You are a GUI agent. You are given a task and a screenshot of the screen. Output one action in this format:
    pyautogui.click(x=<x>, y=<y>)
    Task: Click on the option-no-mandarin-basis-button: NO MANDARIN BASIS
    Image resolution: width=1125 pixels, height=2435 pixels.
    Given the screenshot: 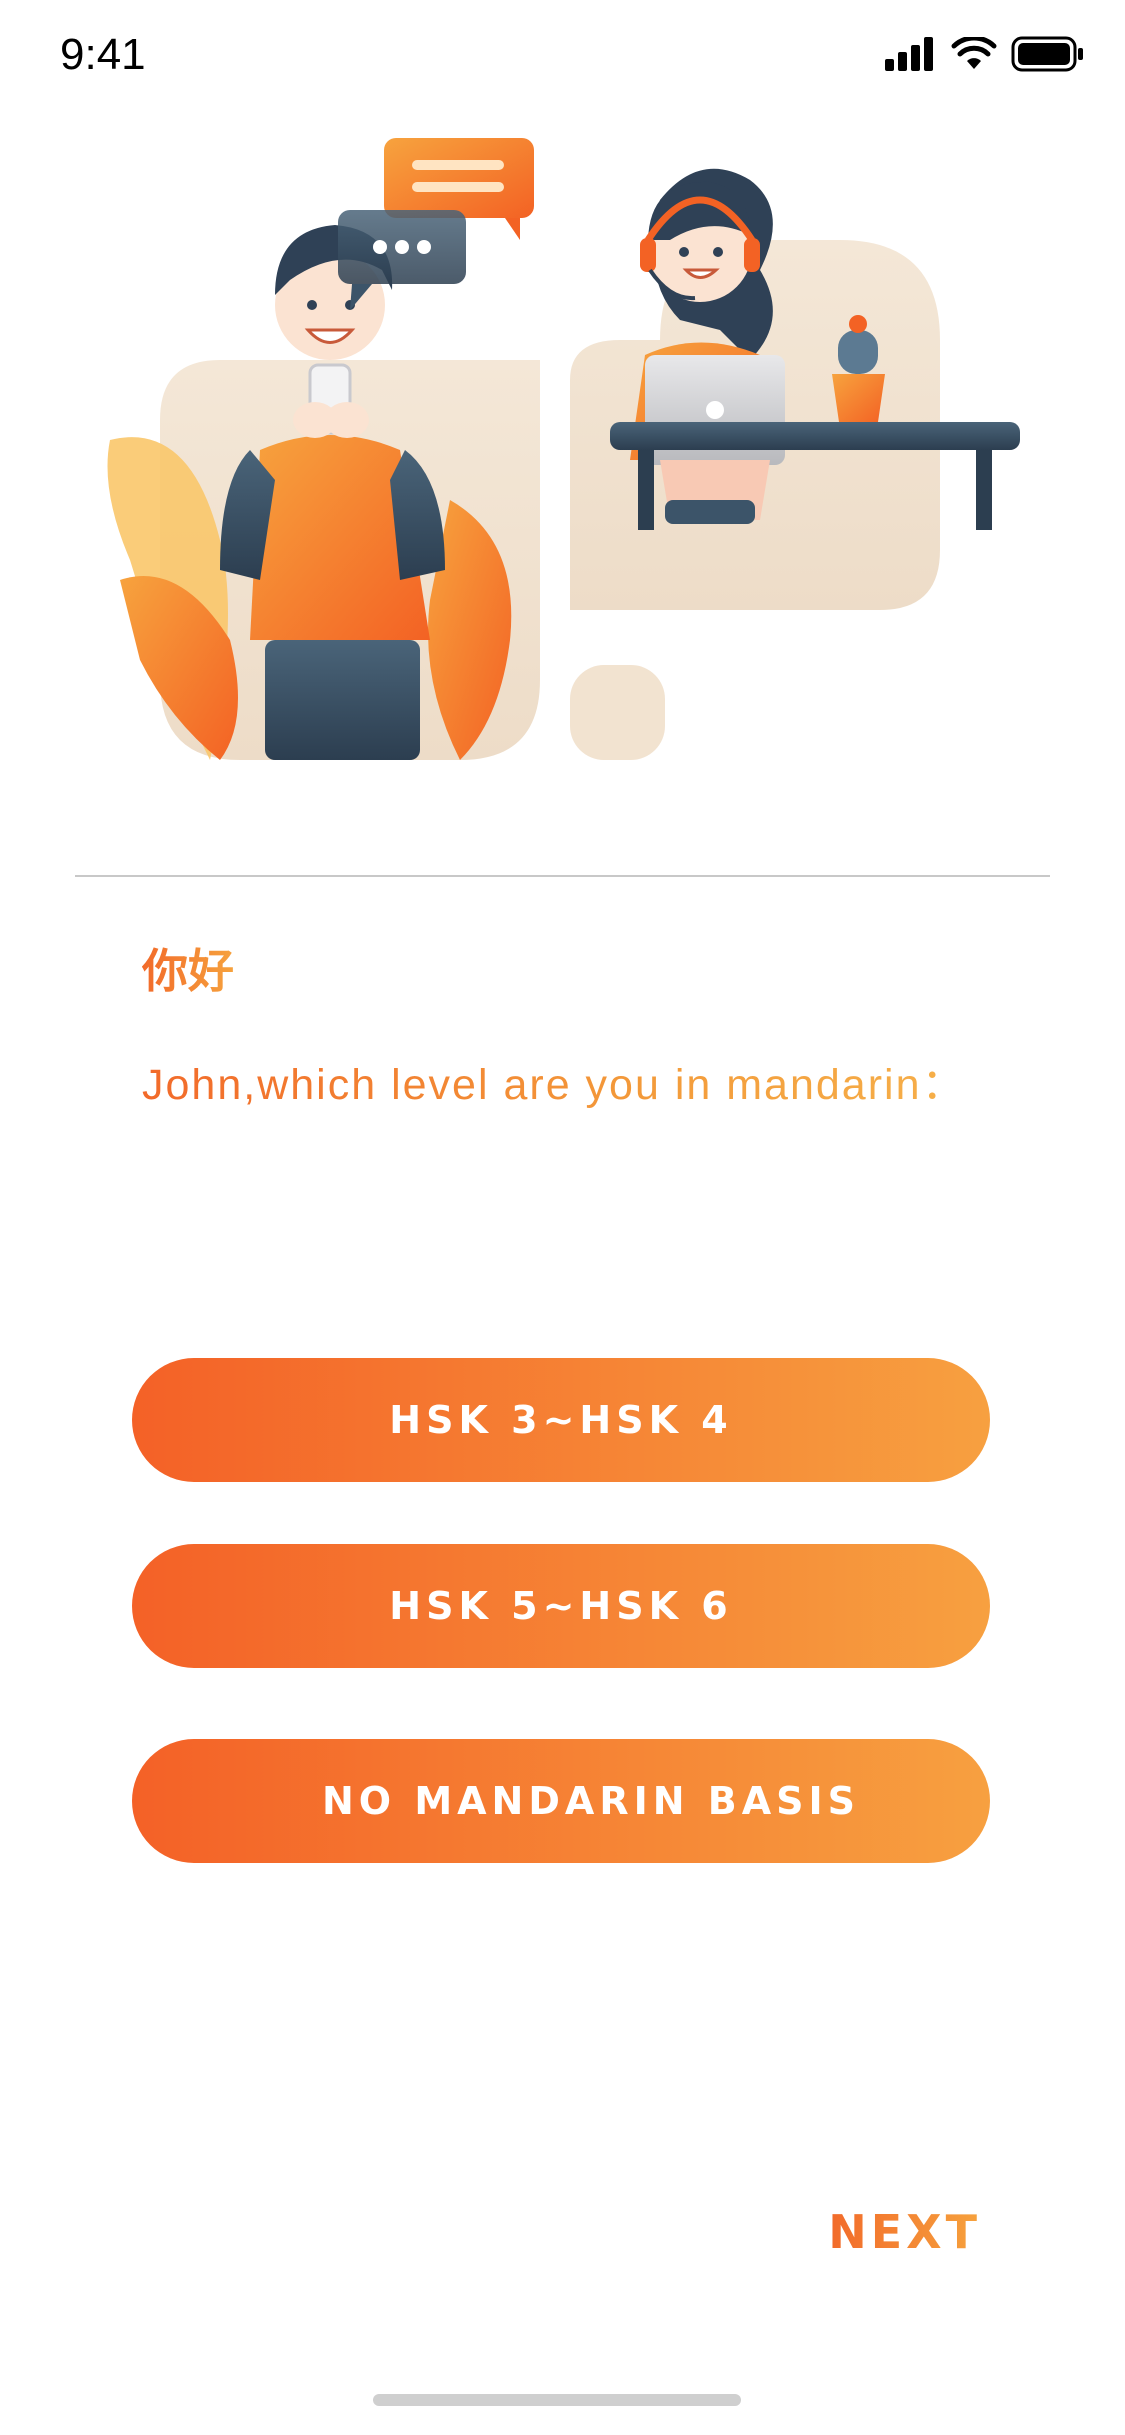 What is the action you would take?
    pyautogui.click(x=561, y=1801)
    